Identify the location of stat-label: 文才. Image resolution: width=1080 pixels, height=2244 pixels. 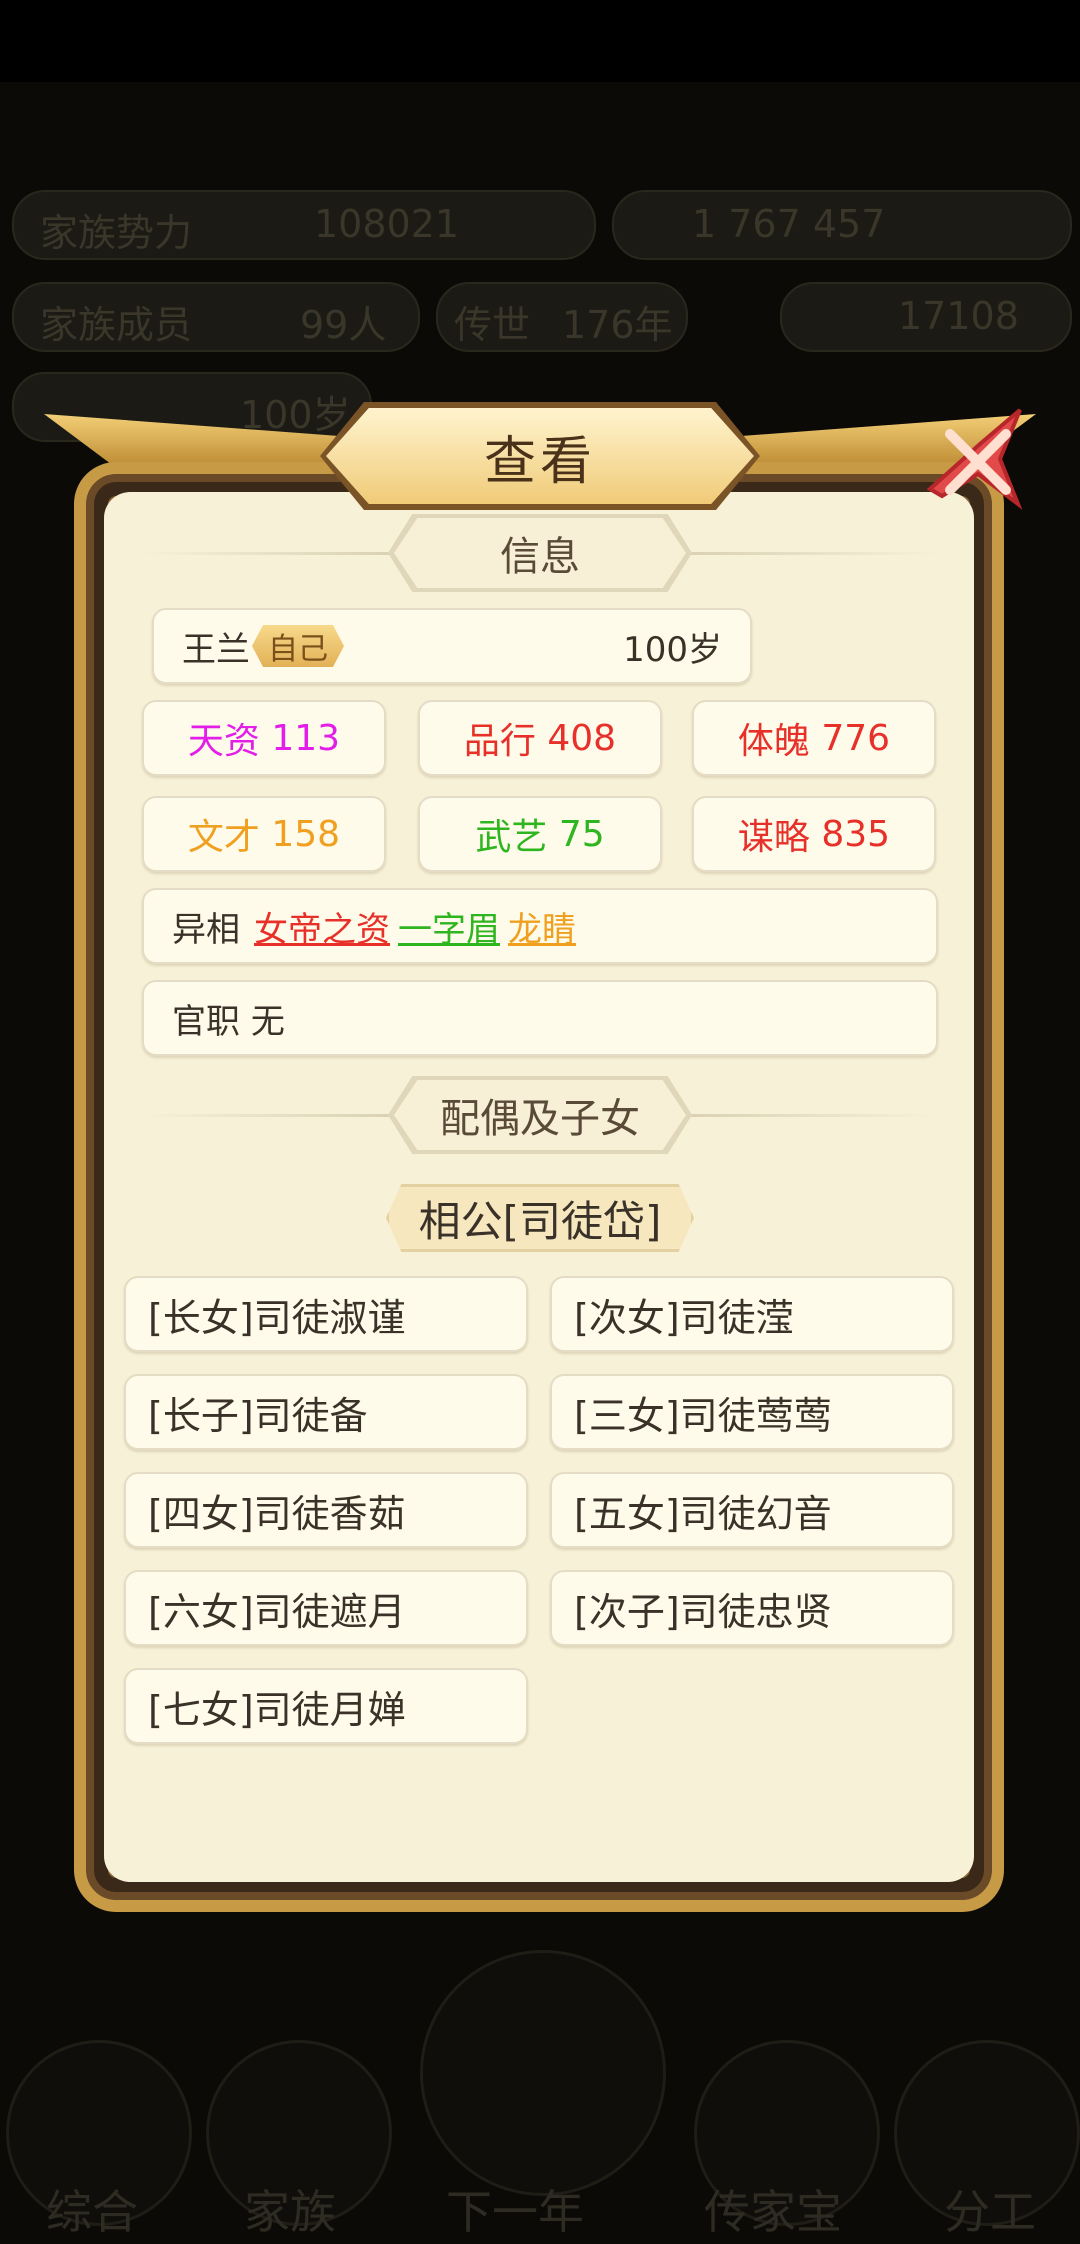
(223, 837).